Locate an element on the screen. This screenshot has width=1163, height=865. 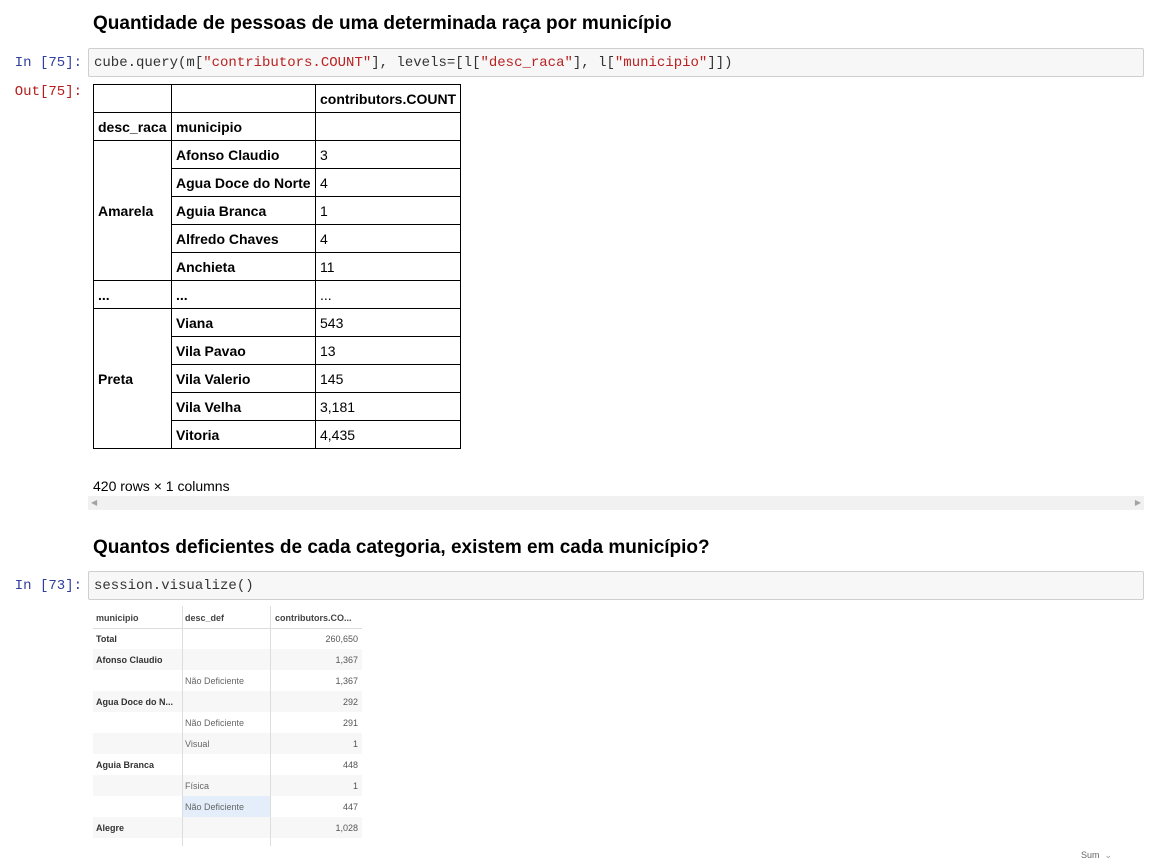
code-text: ], levels=[l[ is located at coordinates (426, 63).